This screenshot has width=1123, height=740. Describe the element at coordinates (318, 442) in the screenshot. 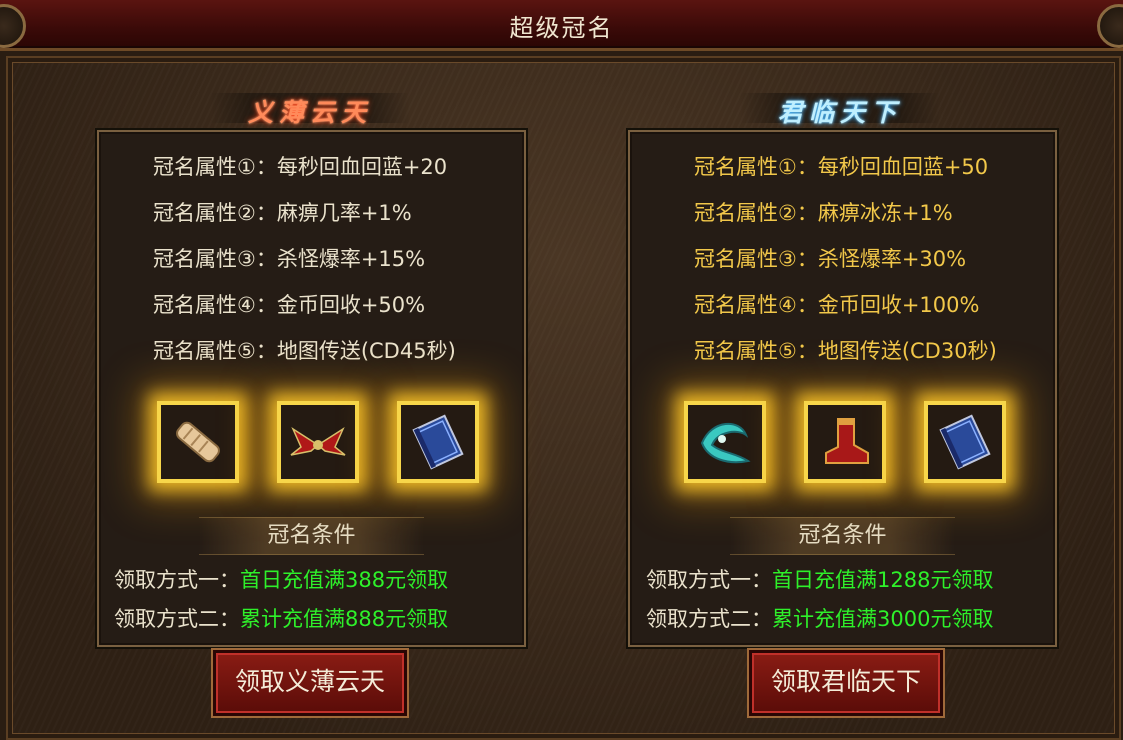

I see `red-wings-icon` at that location.